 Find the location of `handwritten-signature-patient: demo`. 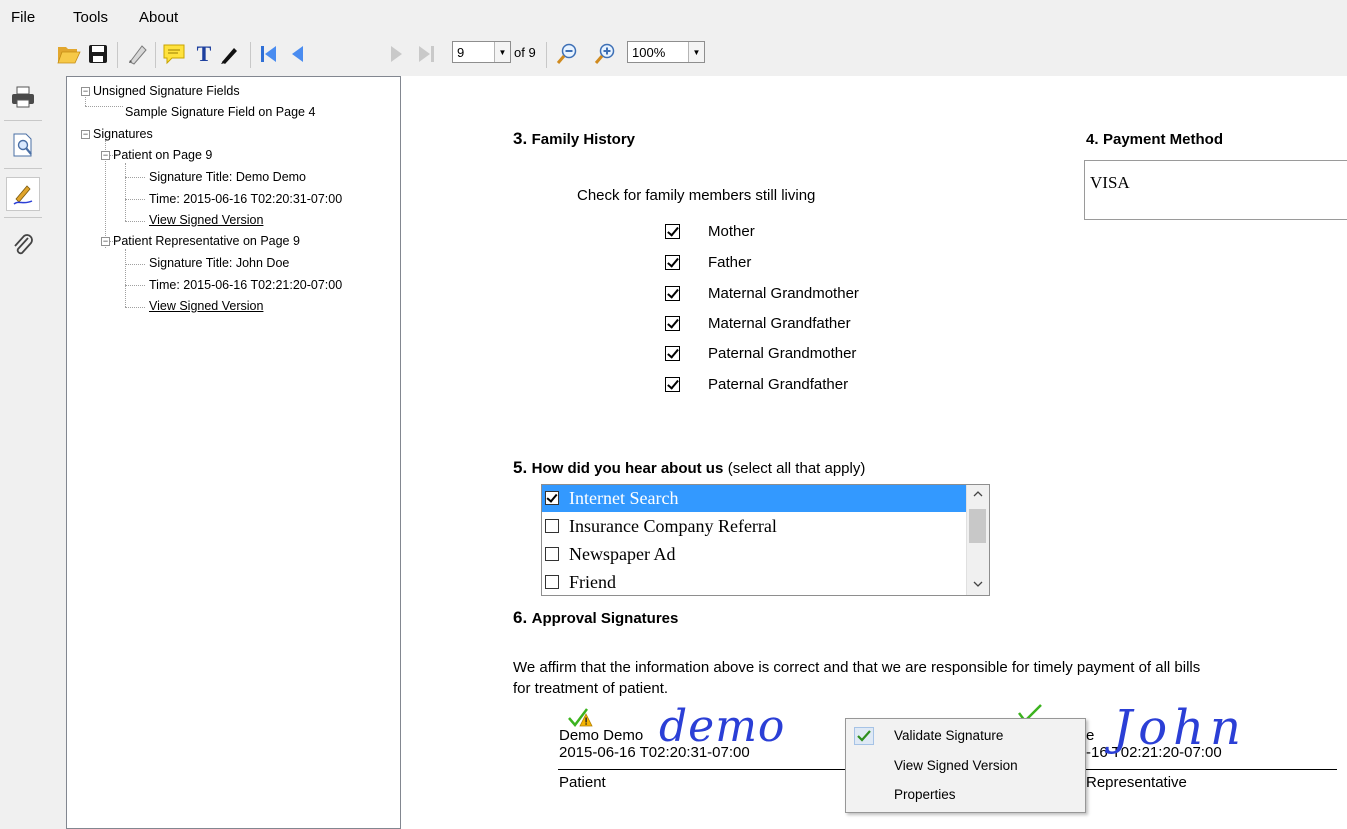

handwritten-signature-patient: demo is located at coordinates (722, 726).